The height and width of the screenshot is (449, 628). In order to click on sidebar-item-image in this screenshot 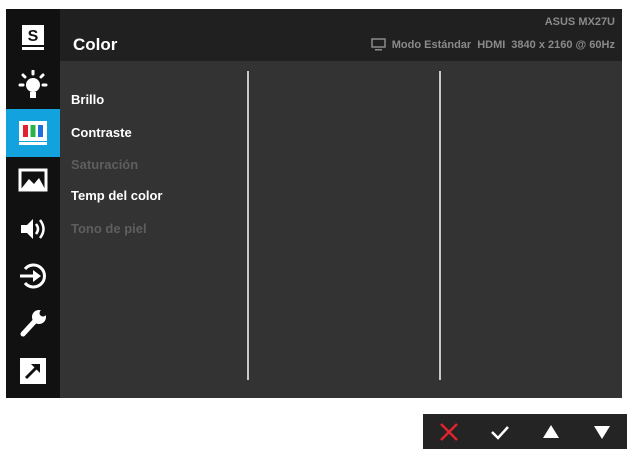, I will do `click(33, 181)`.